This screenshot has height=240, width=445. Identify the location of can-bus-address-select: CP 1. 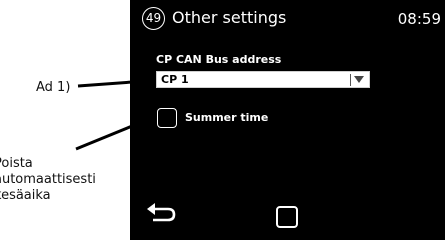
(263, 79).